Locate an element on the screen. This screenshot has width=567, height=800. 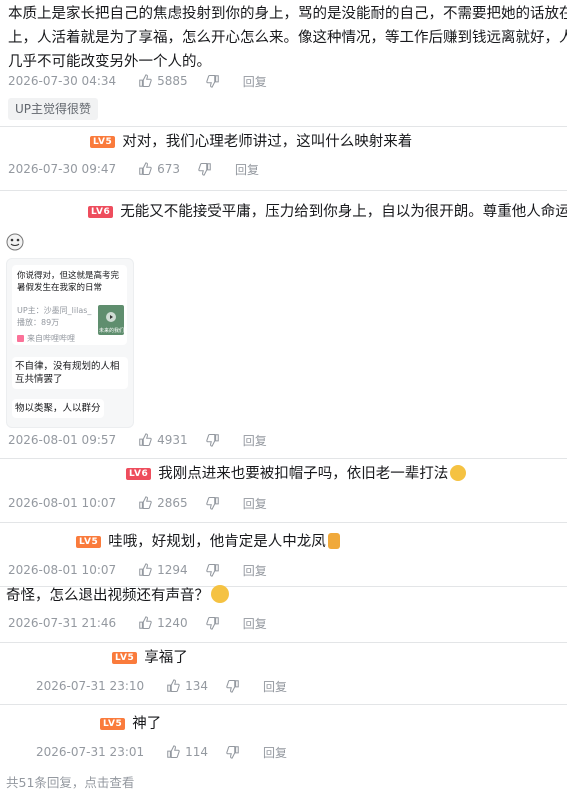
surprised-emoji-icon is located at coordinates (458, 473).